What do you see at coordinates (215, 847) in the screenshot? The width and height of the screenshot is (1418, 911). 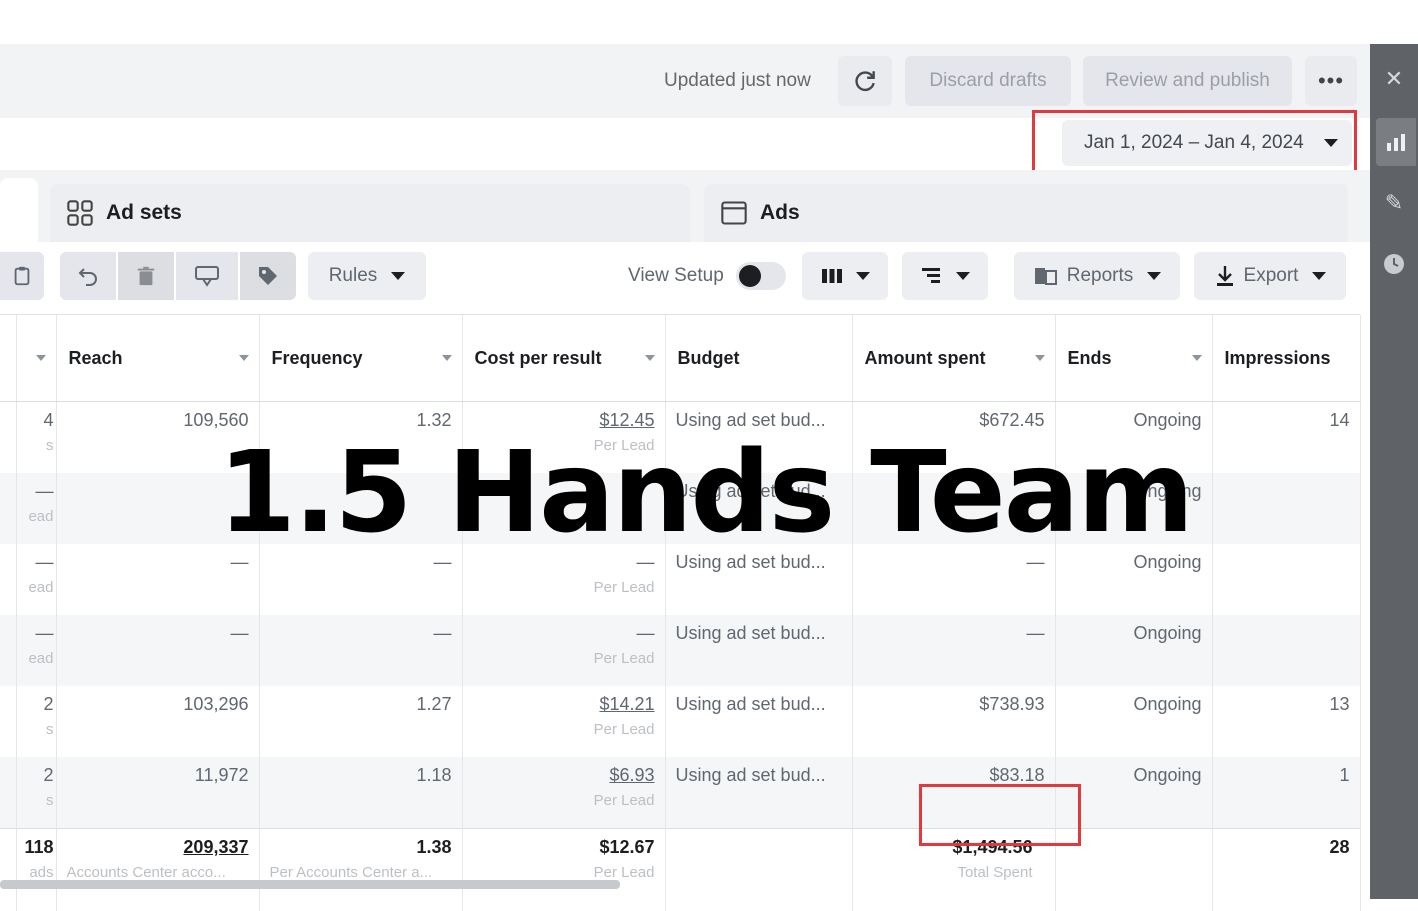 I see `reach-total: 209,337` at bounding box center [215, 847].